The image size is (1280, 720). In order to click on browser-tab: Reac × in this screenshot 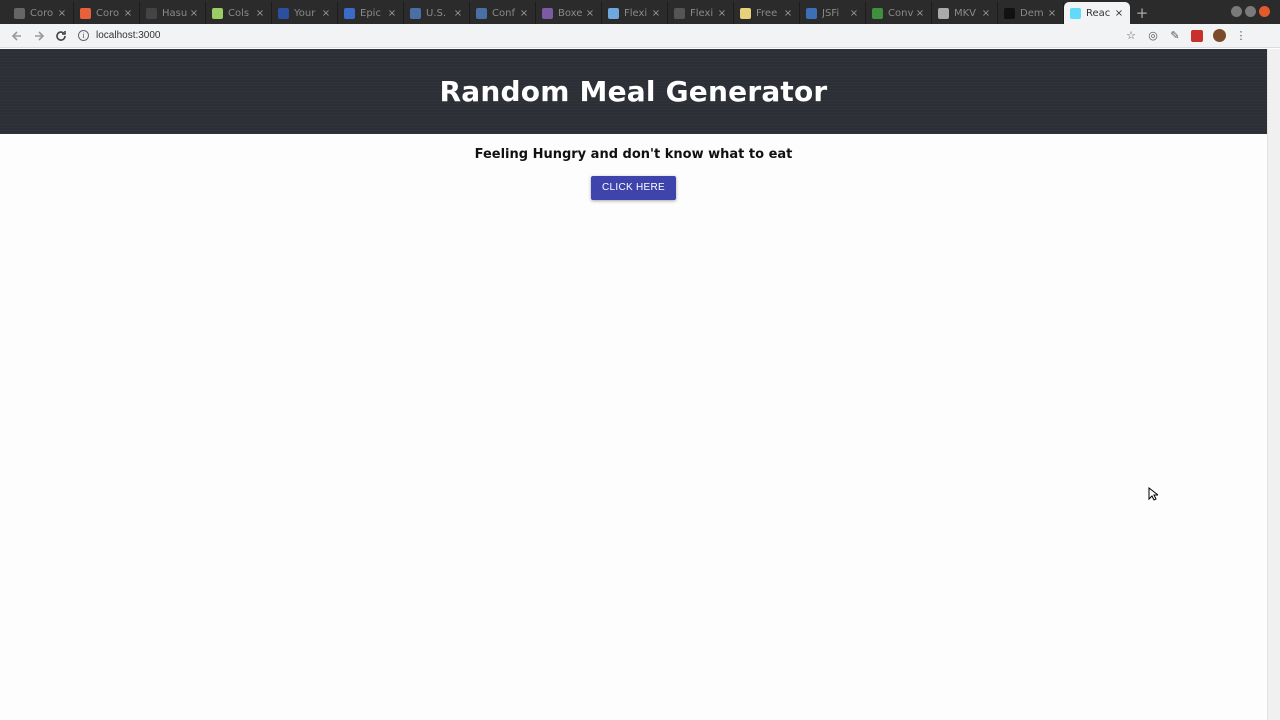, I will do `click(1097, 13)`.